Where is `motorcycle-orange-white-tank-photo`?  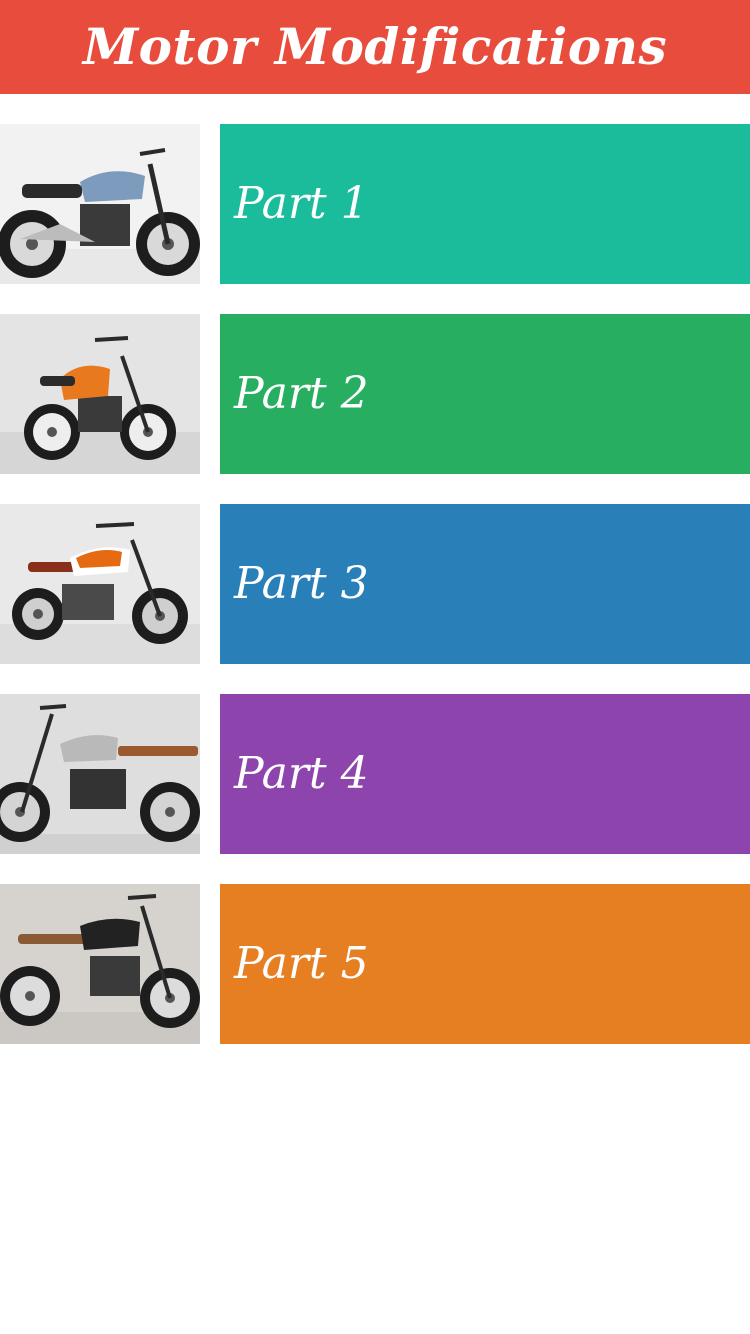
motorcycle-orange-white-tank-photo is located at coordinates (100, 584).